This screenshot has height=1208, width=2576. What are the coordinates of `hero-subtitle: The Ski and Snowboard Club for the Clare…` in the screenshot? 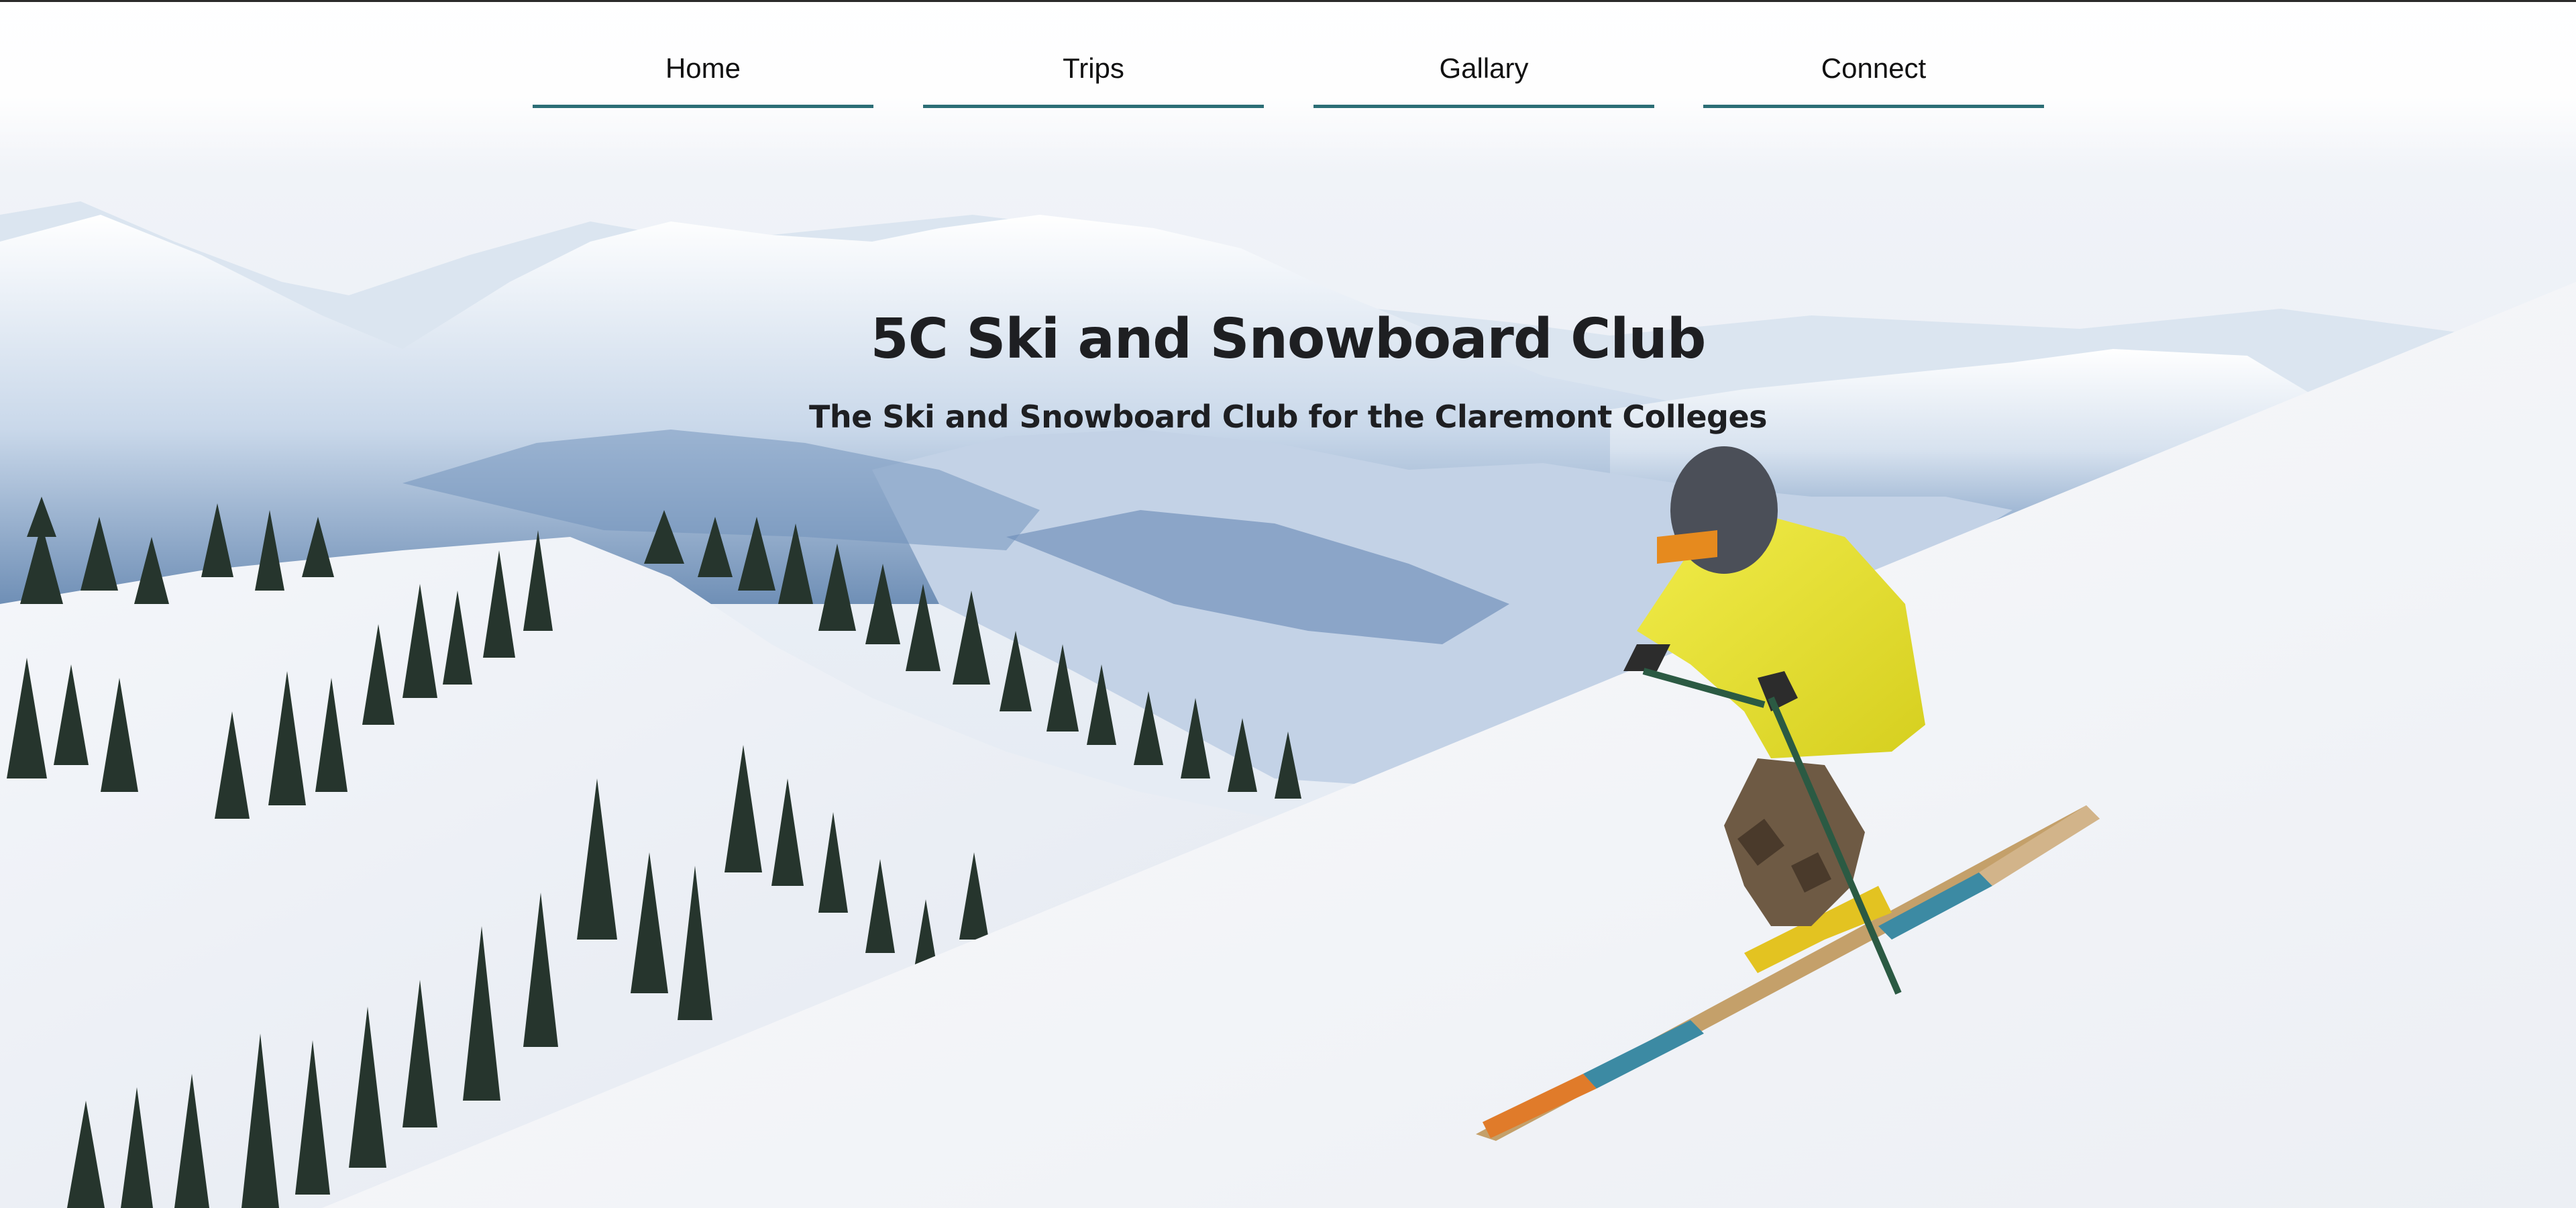 It's located at (1288, 417).